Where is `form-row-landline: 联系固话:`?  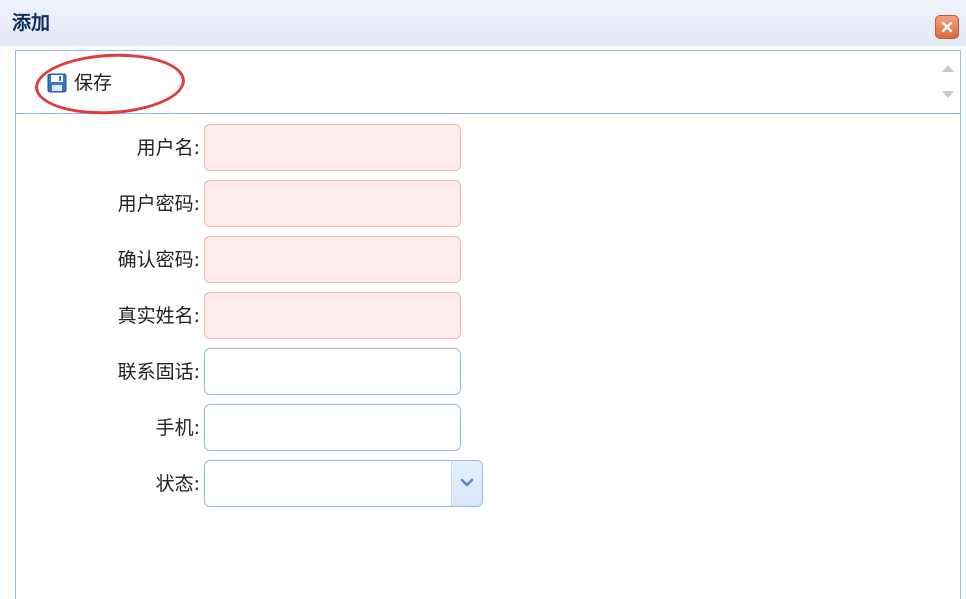 form-row-landline: 联系固话: is located at coordinates (488, 372).